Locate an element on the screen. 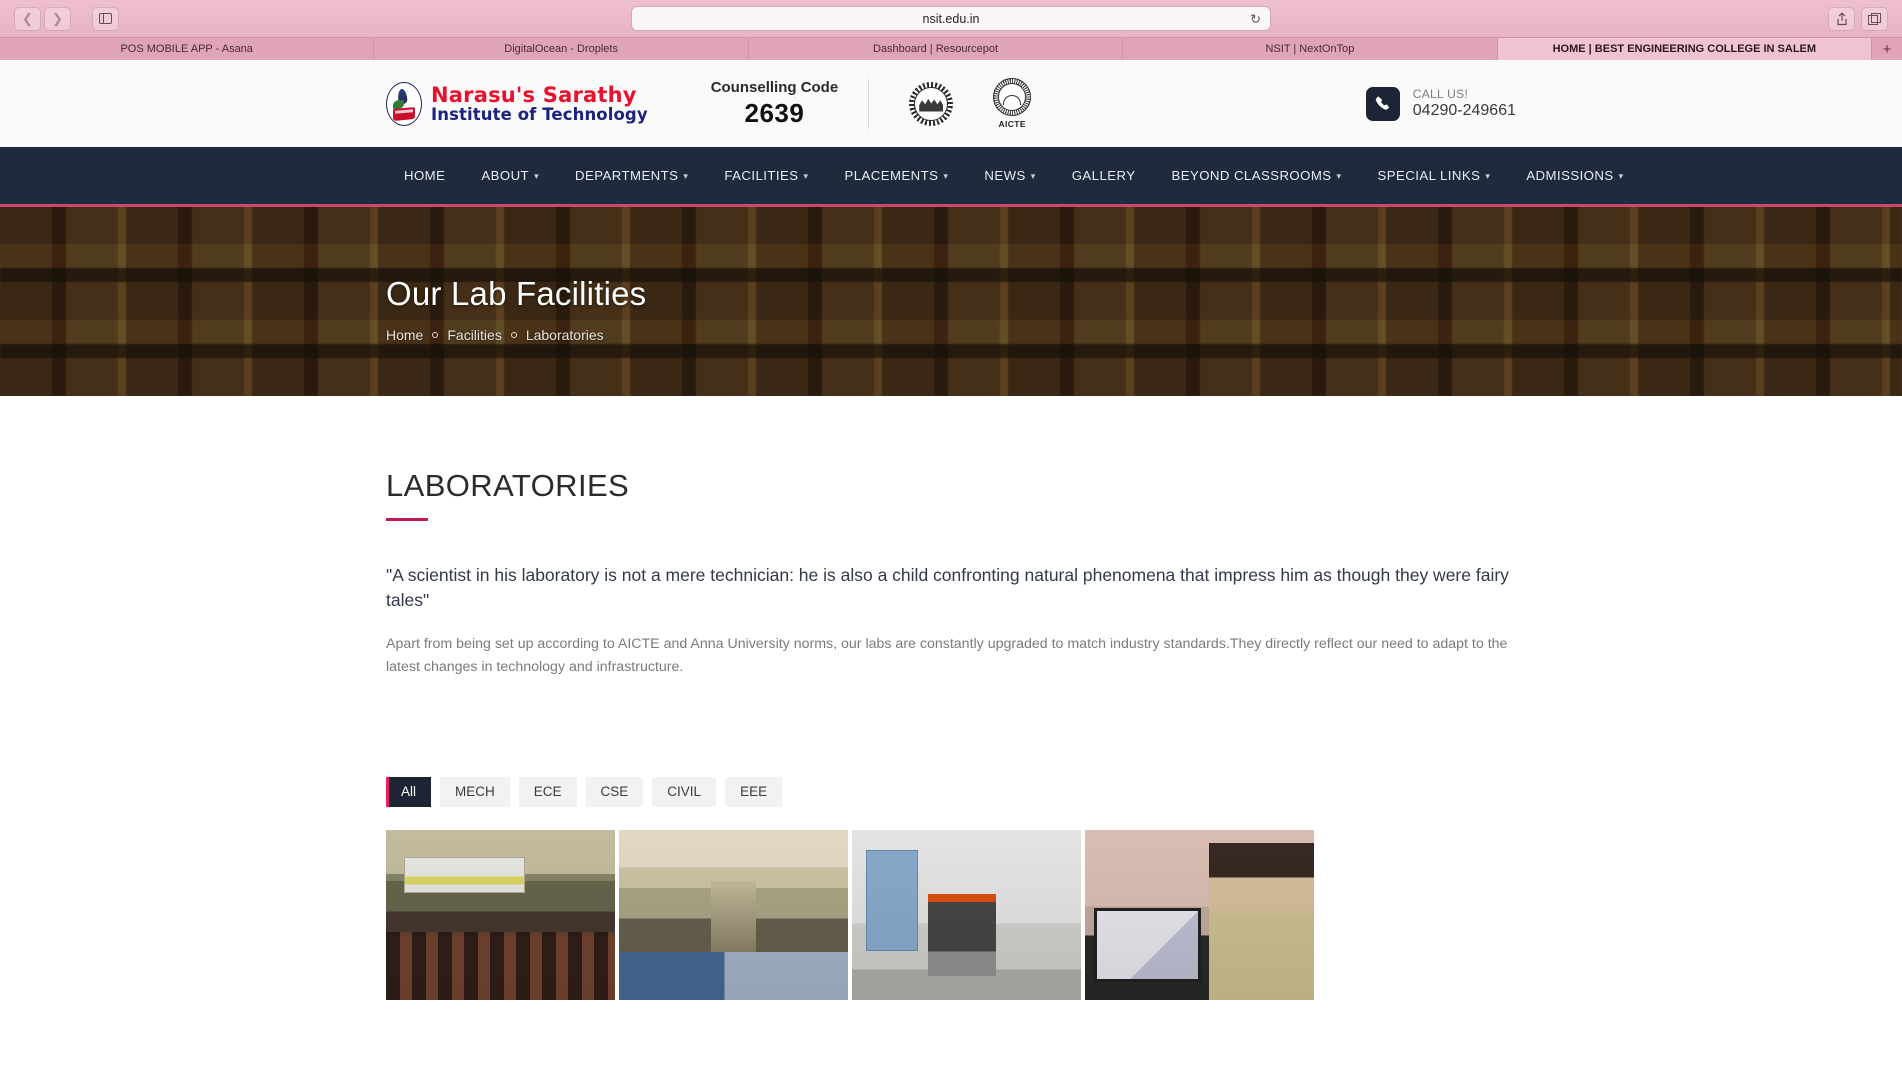 Image resolution: width=1902 pixels, height=1070 pixels. nav-label: HOME is located at coordinates (425, 175).